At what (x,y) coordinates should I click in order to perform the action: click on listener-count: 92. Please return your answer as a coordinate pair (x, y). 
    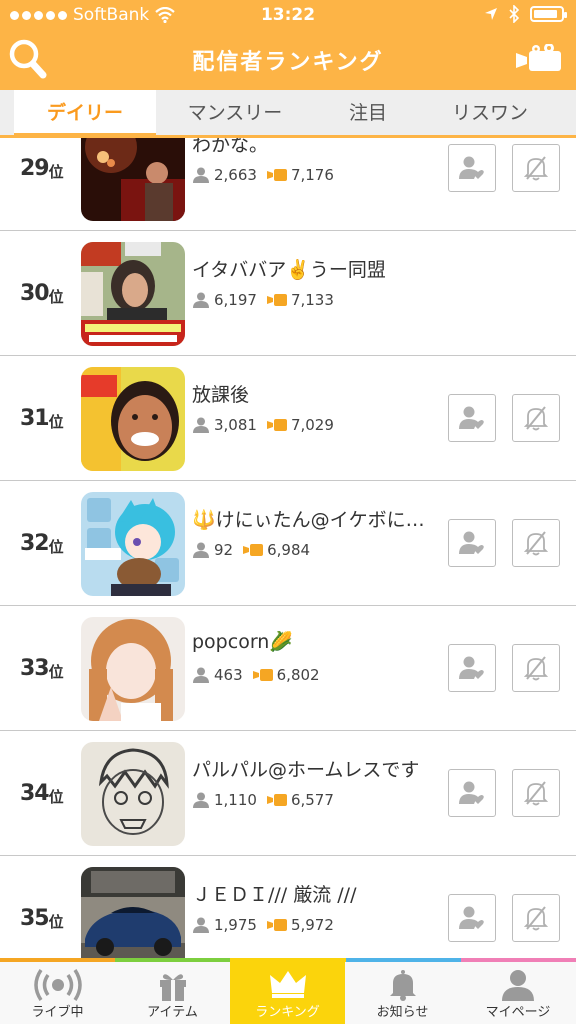
    Looking at the image, I should click on (224, 550).